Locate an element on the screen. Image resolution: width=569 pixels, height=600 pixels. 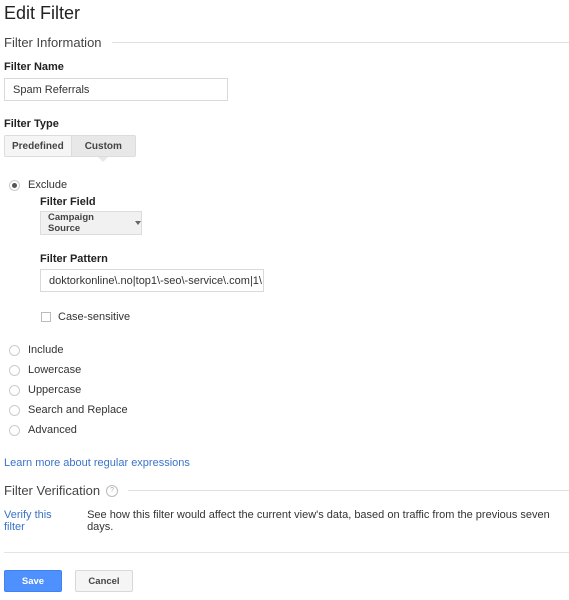
option-exclude: Exclude is located at coordinates (38, 185).